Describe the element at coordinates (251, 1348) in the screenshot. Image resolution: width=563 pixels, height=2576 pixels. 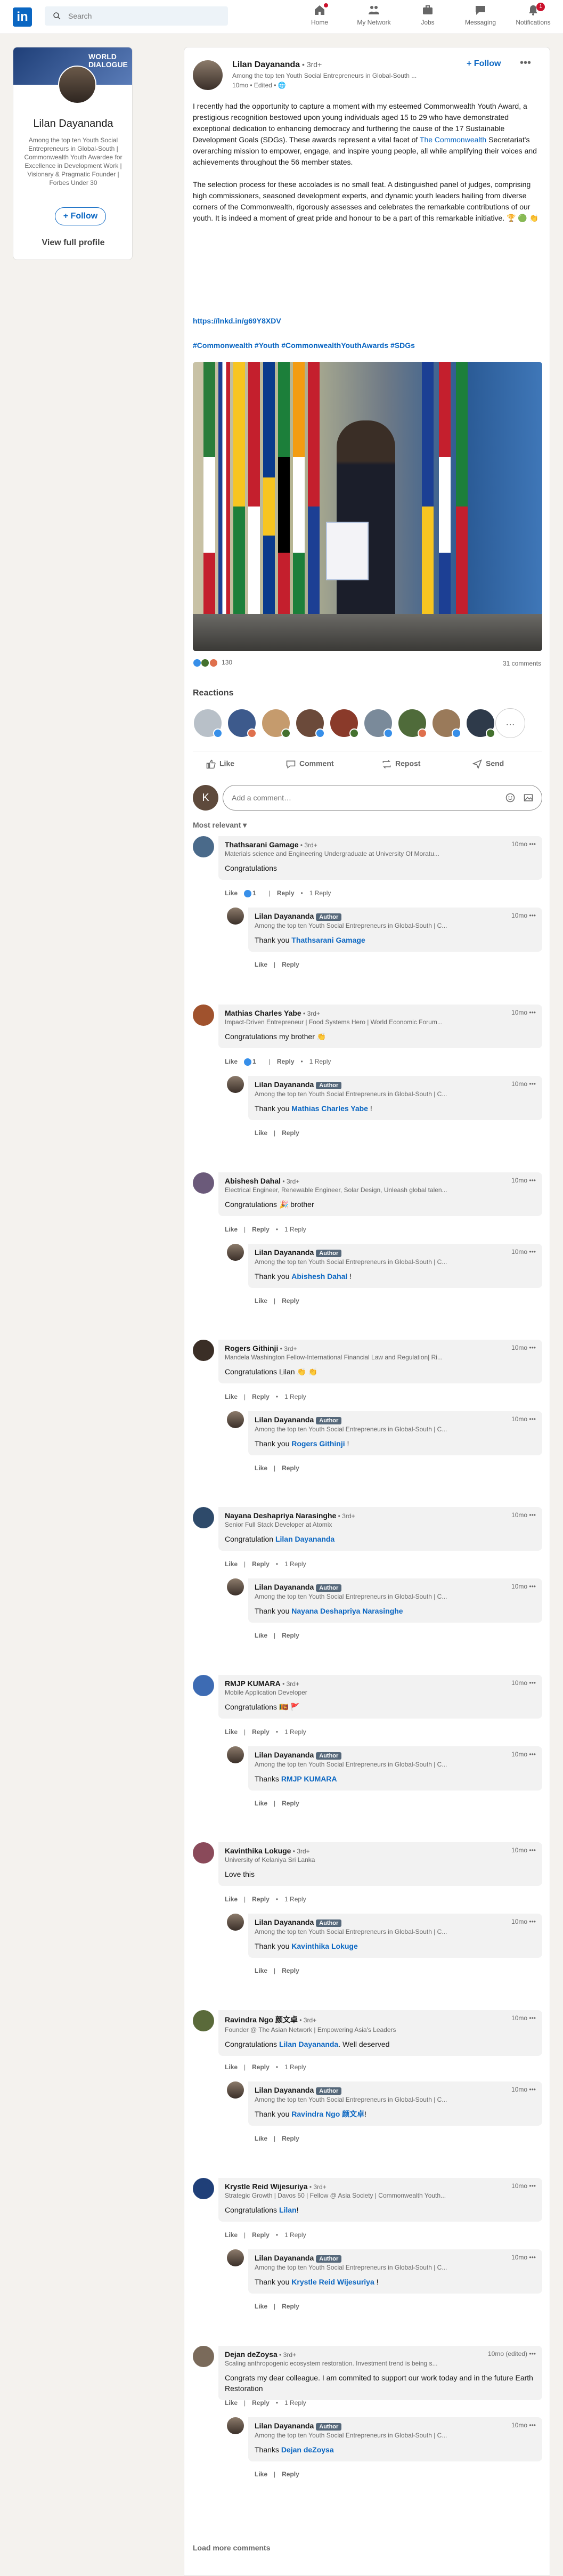
I see `commenter-name-text: Rogers Githinji` at that location.